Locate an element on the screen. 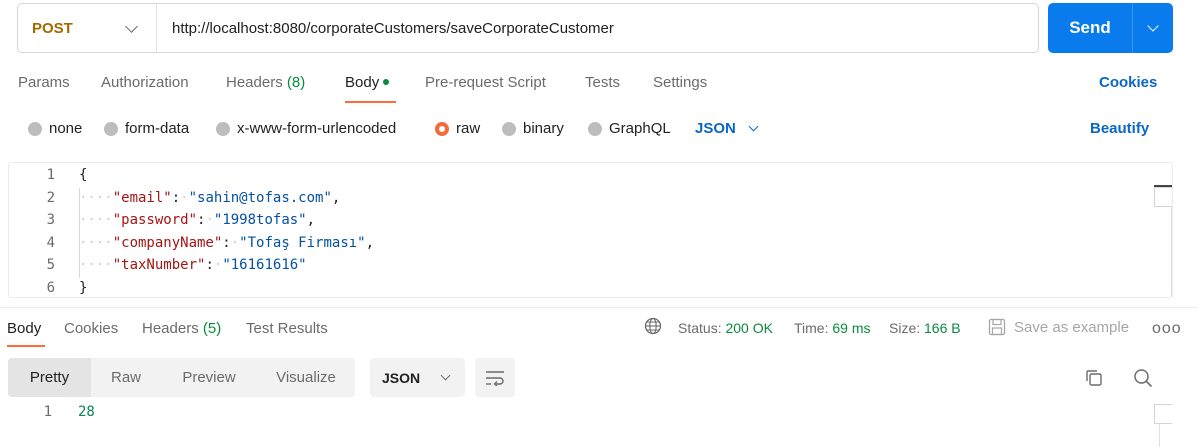 Image resolution: width=1197 pixels, height=447 pixels. tab-body-label: Body is located at coordinates (362, 82).